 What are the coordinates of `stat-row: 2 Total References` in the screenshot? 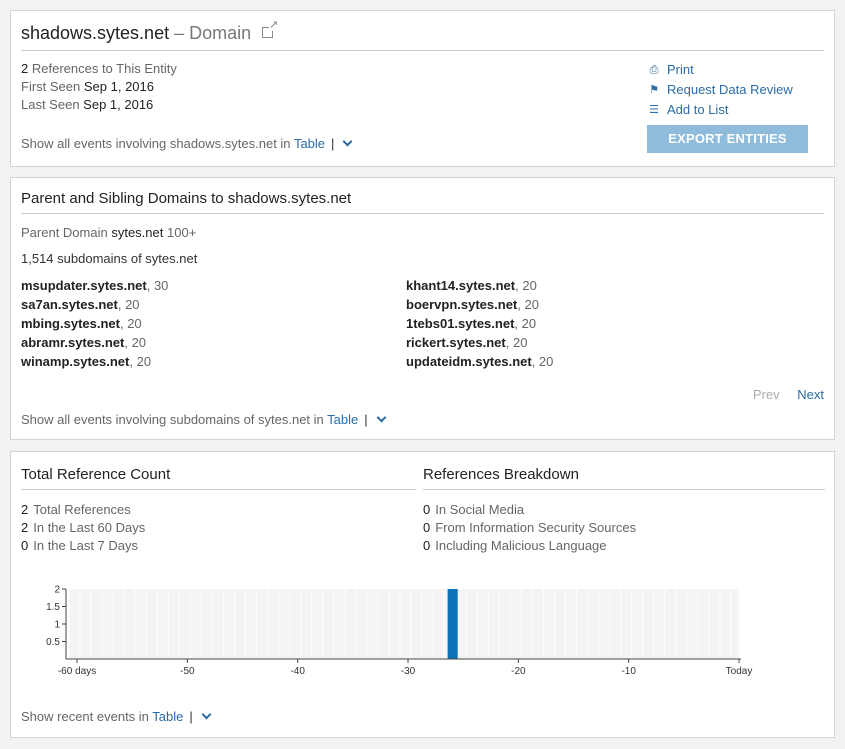 It's located at (76, 509).